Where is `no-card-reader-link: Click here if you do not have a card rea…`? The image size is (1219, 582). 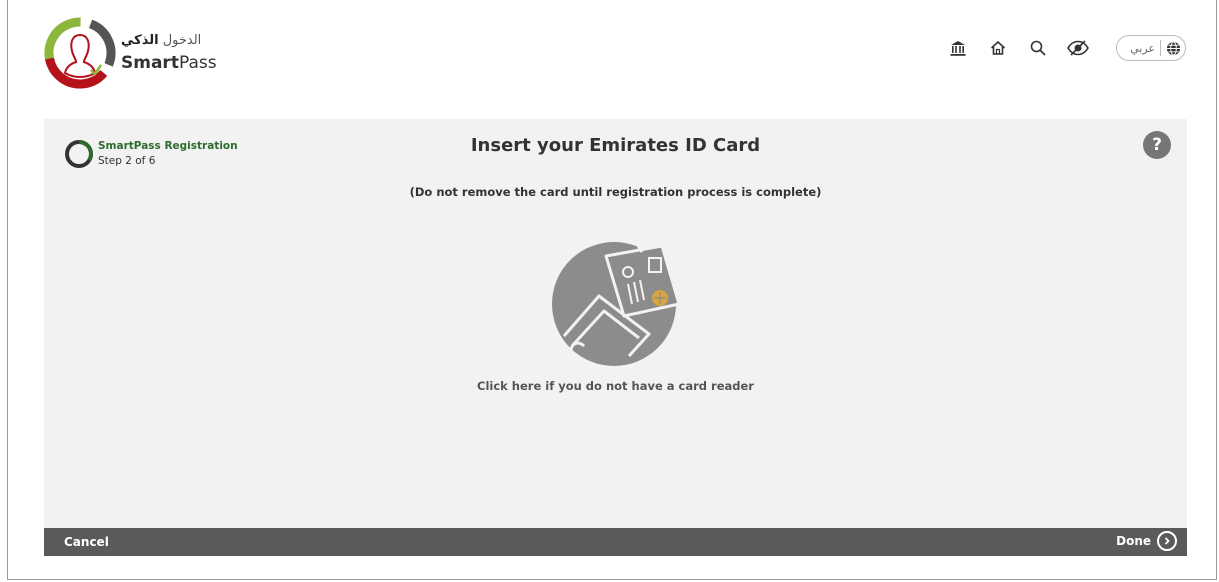
no-card-reader-link: Click here if you do not have a card rea… is located at coordinates (615, 386).